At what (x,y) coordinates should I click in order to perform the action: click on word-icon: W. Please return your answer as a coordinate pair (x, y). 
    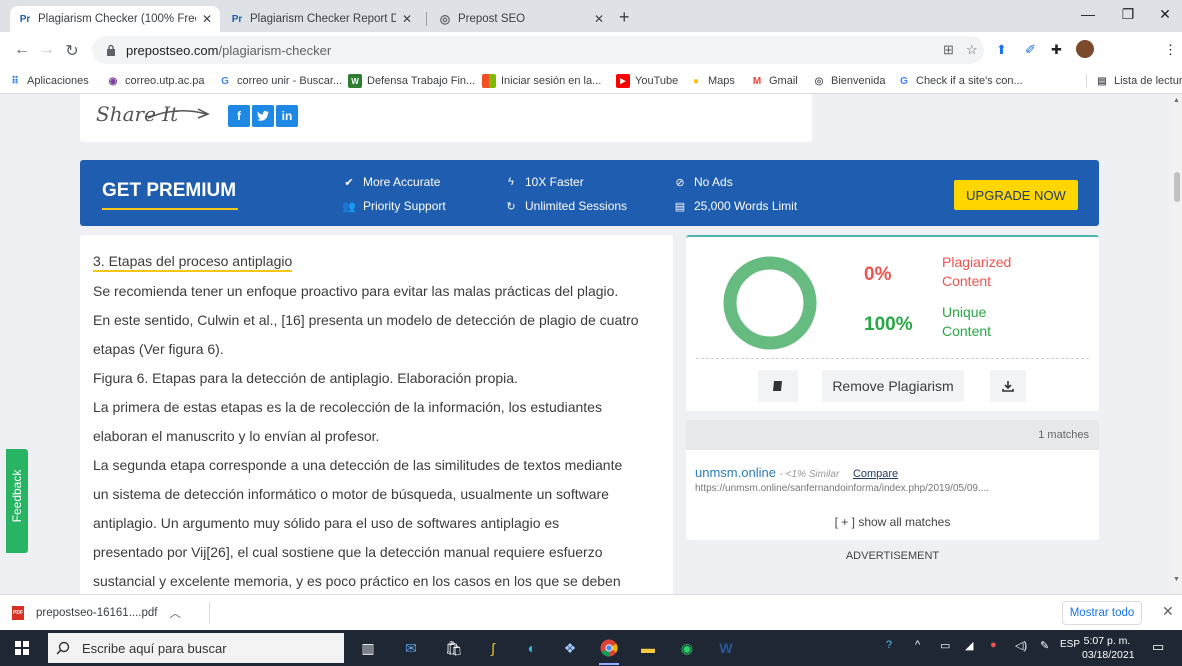
    Looking at the image, I should click on (726, 648).